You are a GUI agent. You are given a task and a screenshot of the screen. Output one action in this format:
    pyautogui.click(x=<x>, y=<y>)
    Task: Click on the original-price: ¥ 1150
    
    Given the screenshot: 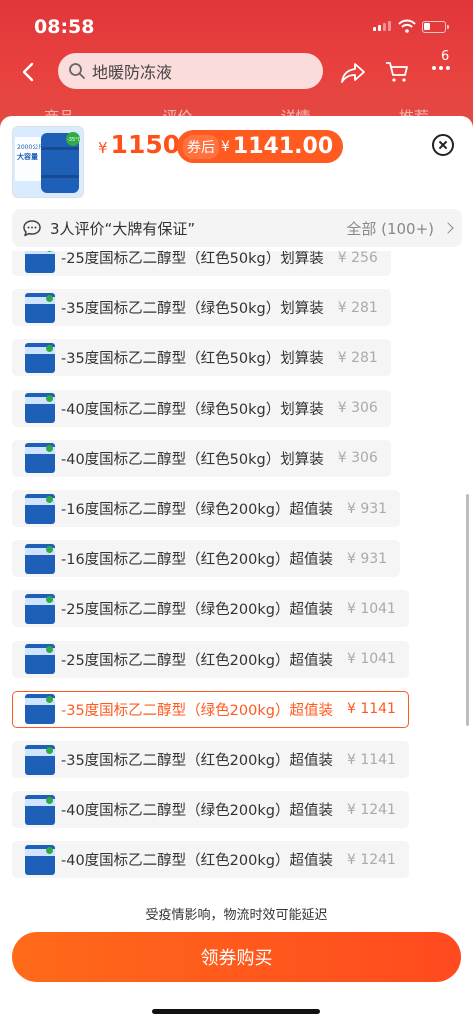 What is the action you would take?
    pyautogui.click(x=139, y=144)
    